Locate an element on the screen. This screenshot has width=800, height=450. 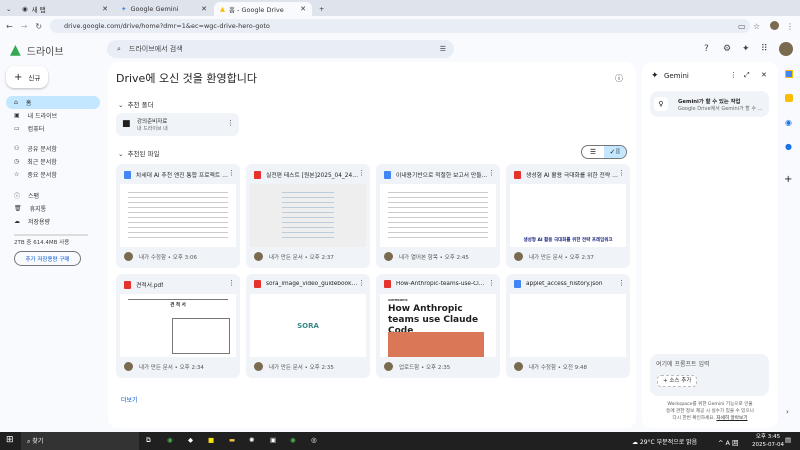
suggested-folders-toggle: ⌄ 추천 폴더 is located at coordinates (136, 104).